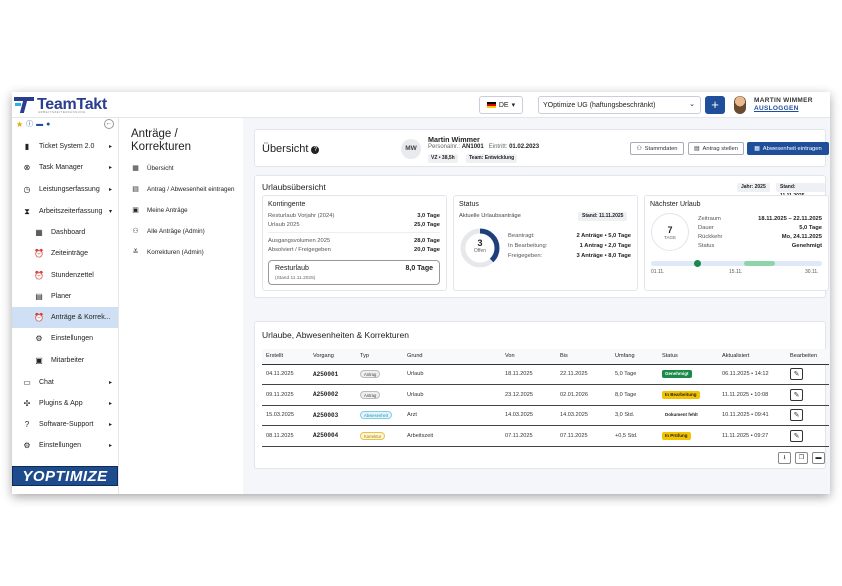 Image resolution: width=842 pixels, height=586 pixels. What do you see at coordinates (332, 395) in the screenshot?
I see `cell-vorgang: A250002` at bounding box center [332, 395].